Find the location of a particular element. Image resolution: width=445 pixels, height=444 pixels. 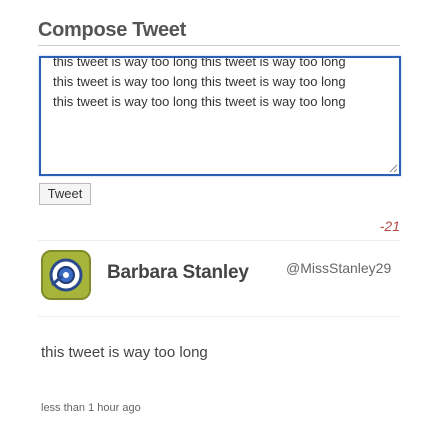

page-header: Compose Tweet is located at coordinates (219, 32).